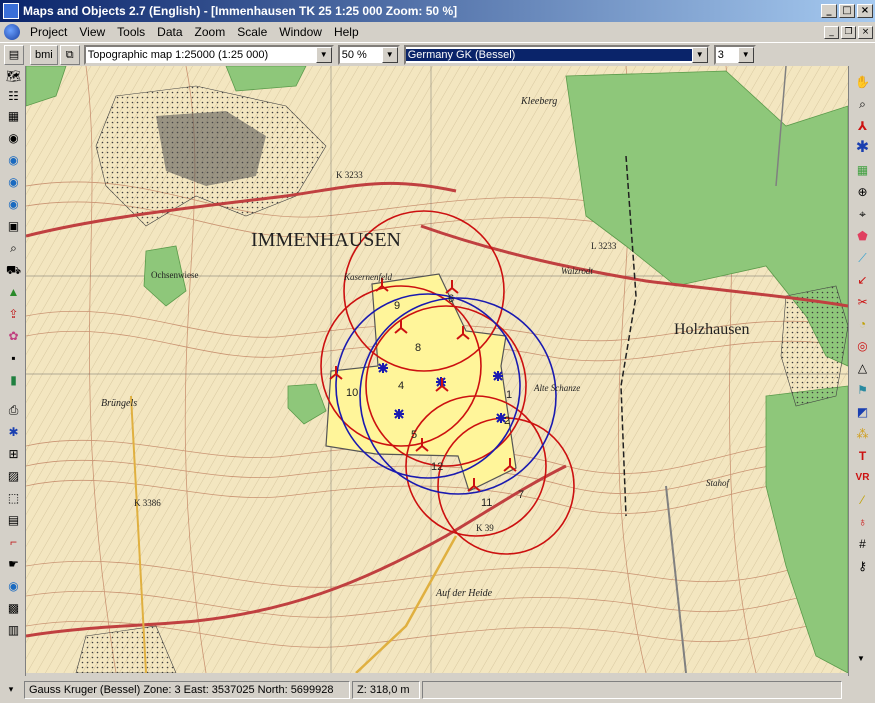 This screenshot has height=703, width=875. I want to click on asterisk-icon: ✱, so click(862, 147).